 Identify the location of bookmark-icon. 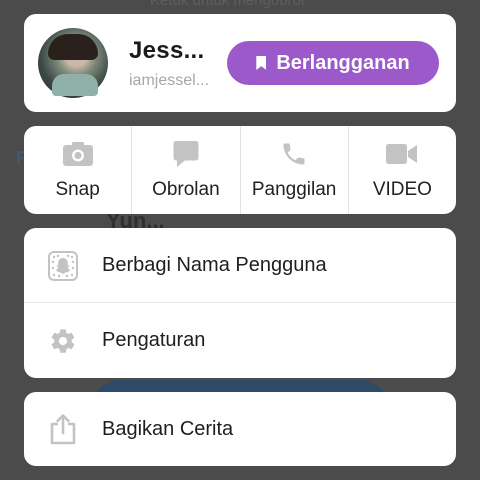
(261, 63).